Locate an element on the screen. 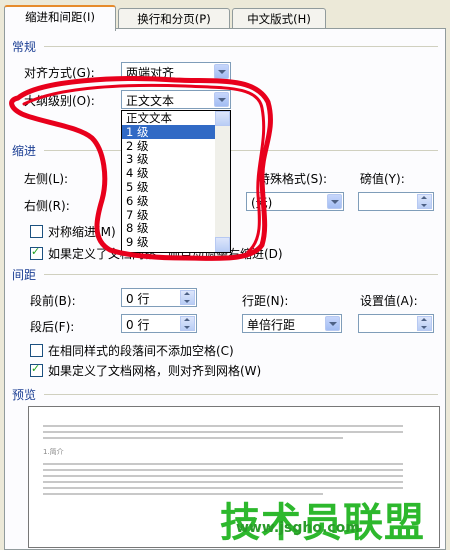 The height and width of the screenshot is (550, 450). outline-level-option: 正文文本 is located at coordinates (176, 118).